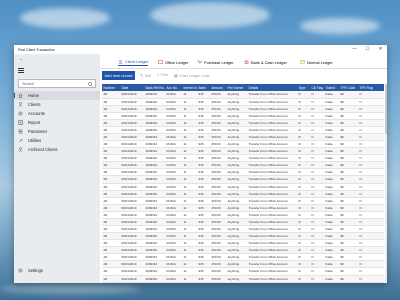 This screenshot has height=300, width=400. I want to click on column-header: Ticked, so click(331, 87).